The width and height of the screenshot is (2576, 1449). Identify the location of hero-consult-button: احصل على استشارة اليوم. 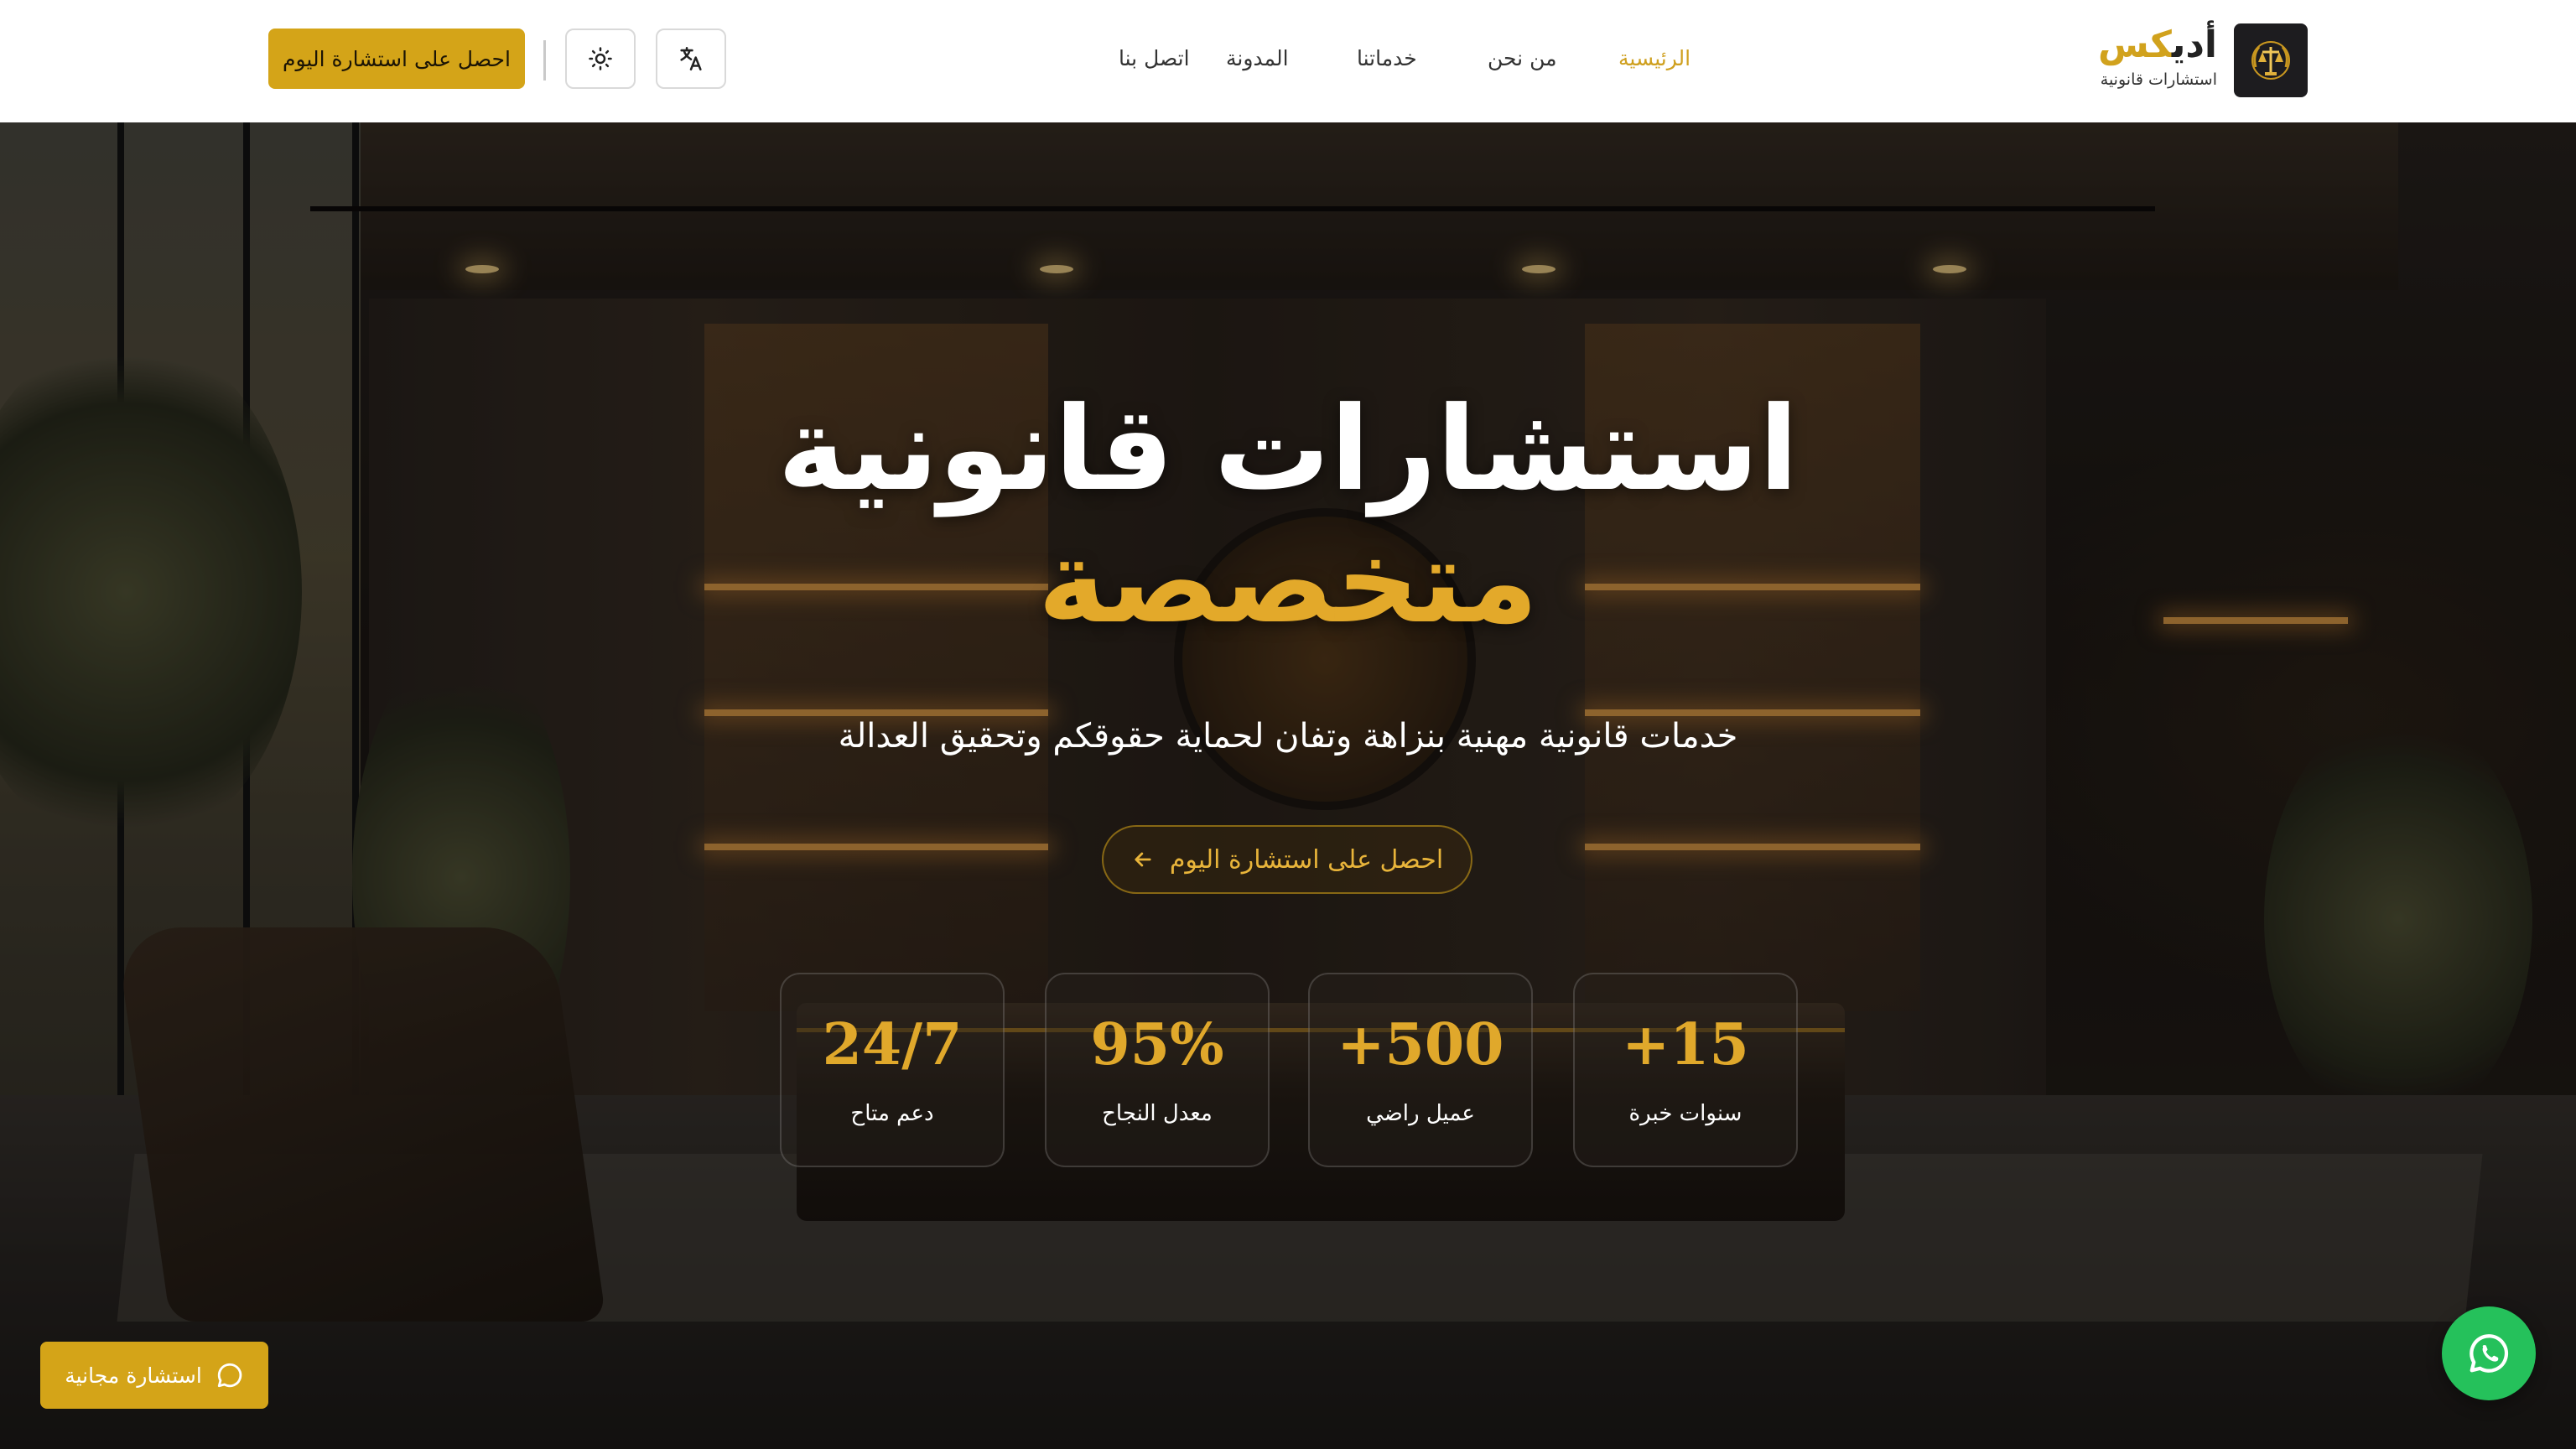
(1287, 859).